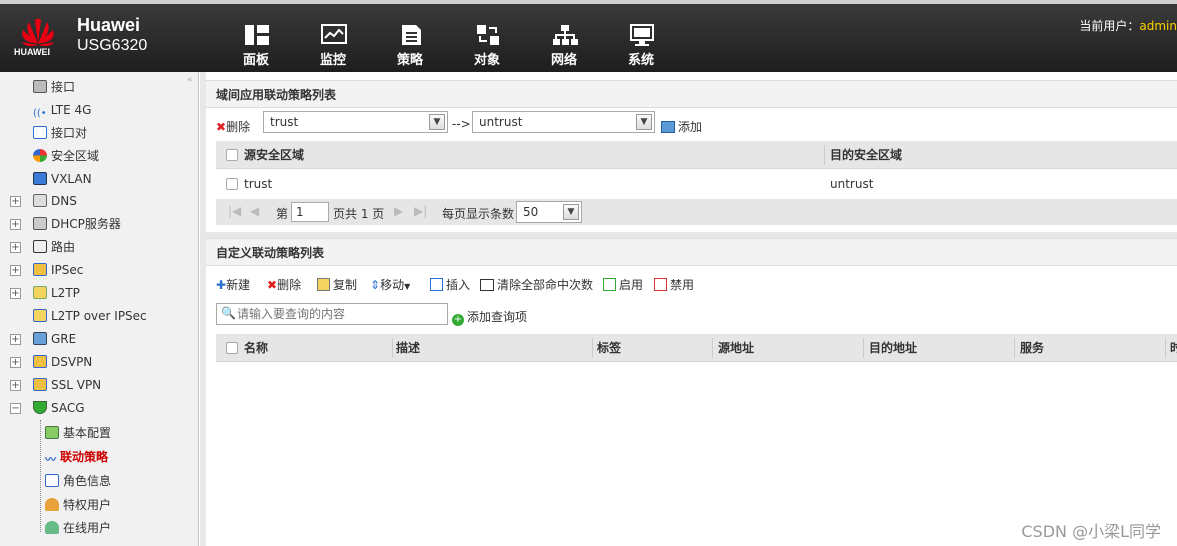 The width and height of the screenshot is (1177, 546). I want to click on sidebar-item-sslvpn: SSL VPN, so click(67, 385).